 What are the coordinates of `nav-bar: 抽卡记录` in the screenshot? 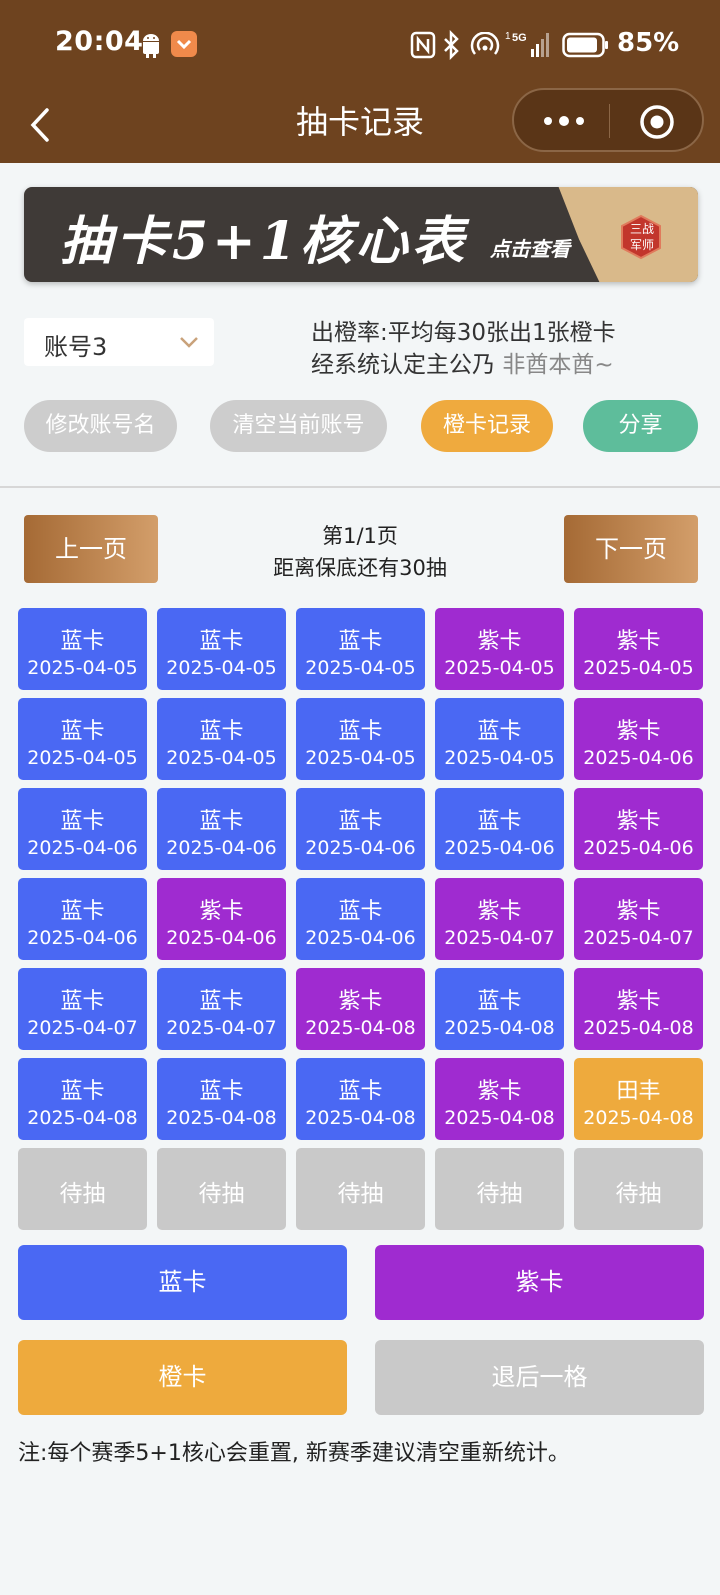 It's located at (360, 125).